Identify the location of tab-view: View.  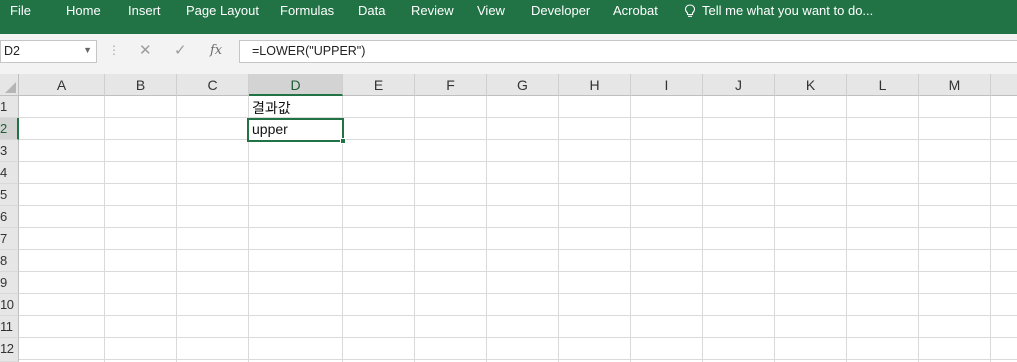
(491, 11).